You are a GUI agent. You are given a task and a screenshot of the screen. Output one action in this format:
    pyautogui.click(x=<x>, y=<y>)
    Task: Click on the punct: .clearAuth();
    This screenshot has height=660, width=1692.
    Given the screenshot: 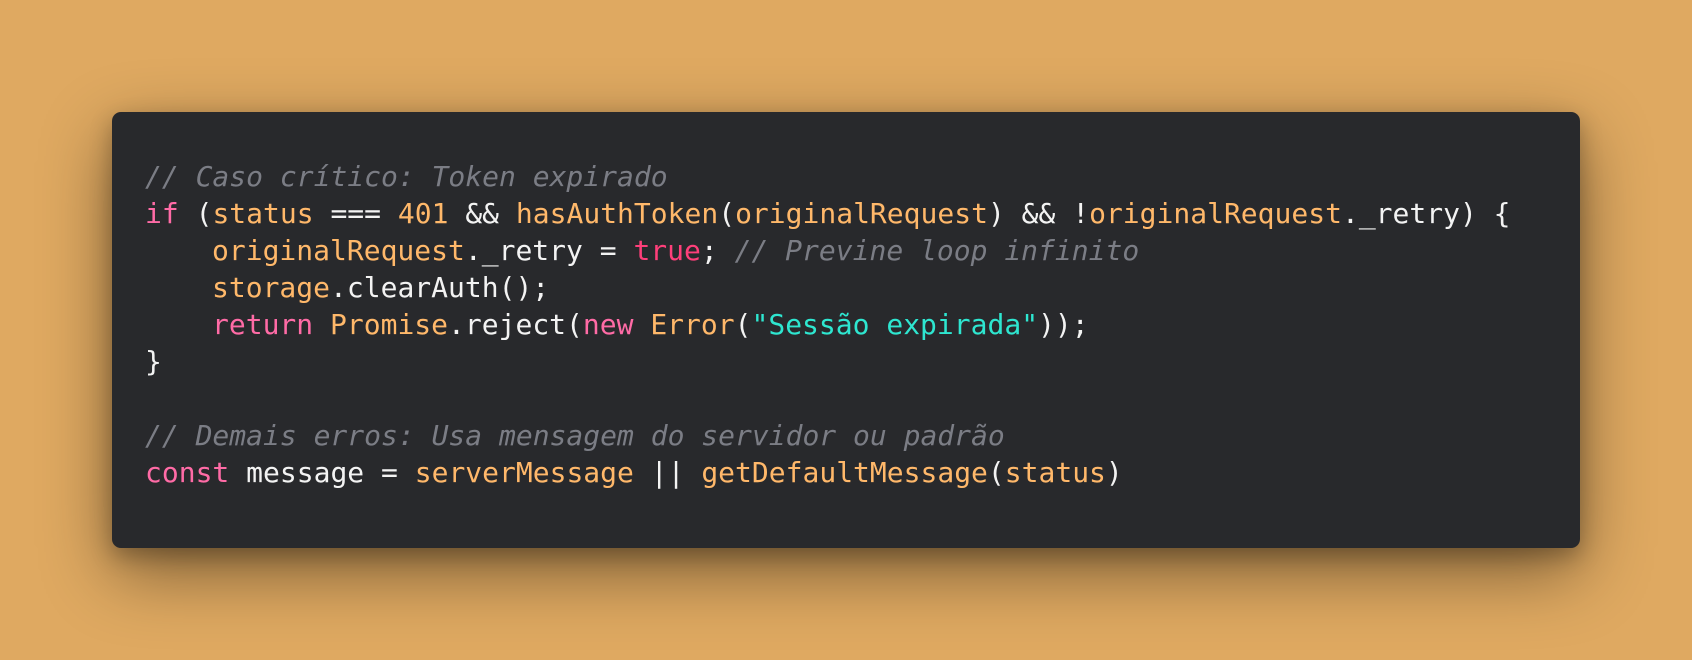 What is the action you would take?
    pyautogui.click(x=440, y=287)
    